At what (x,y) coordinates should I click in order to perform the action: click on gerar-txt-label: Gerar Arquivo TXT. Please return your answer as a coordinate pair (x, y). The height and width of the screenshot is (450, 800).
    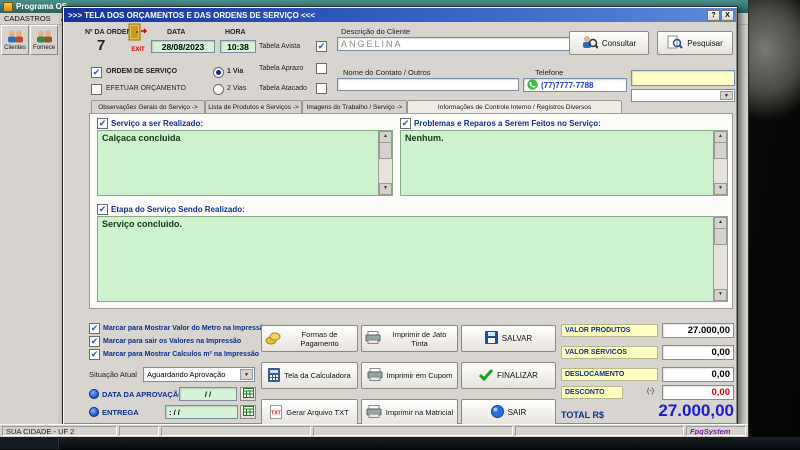
    Looking at the image, I should click on (317, 412).